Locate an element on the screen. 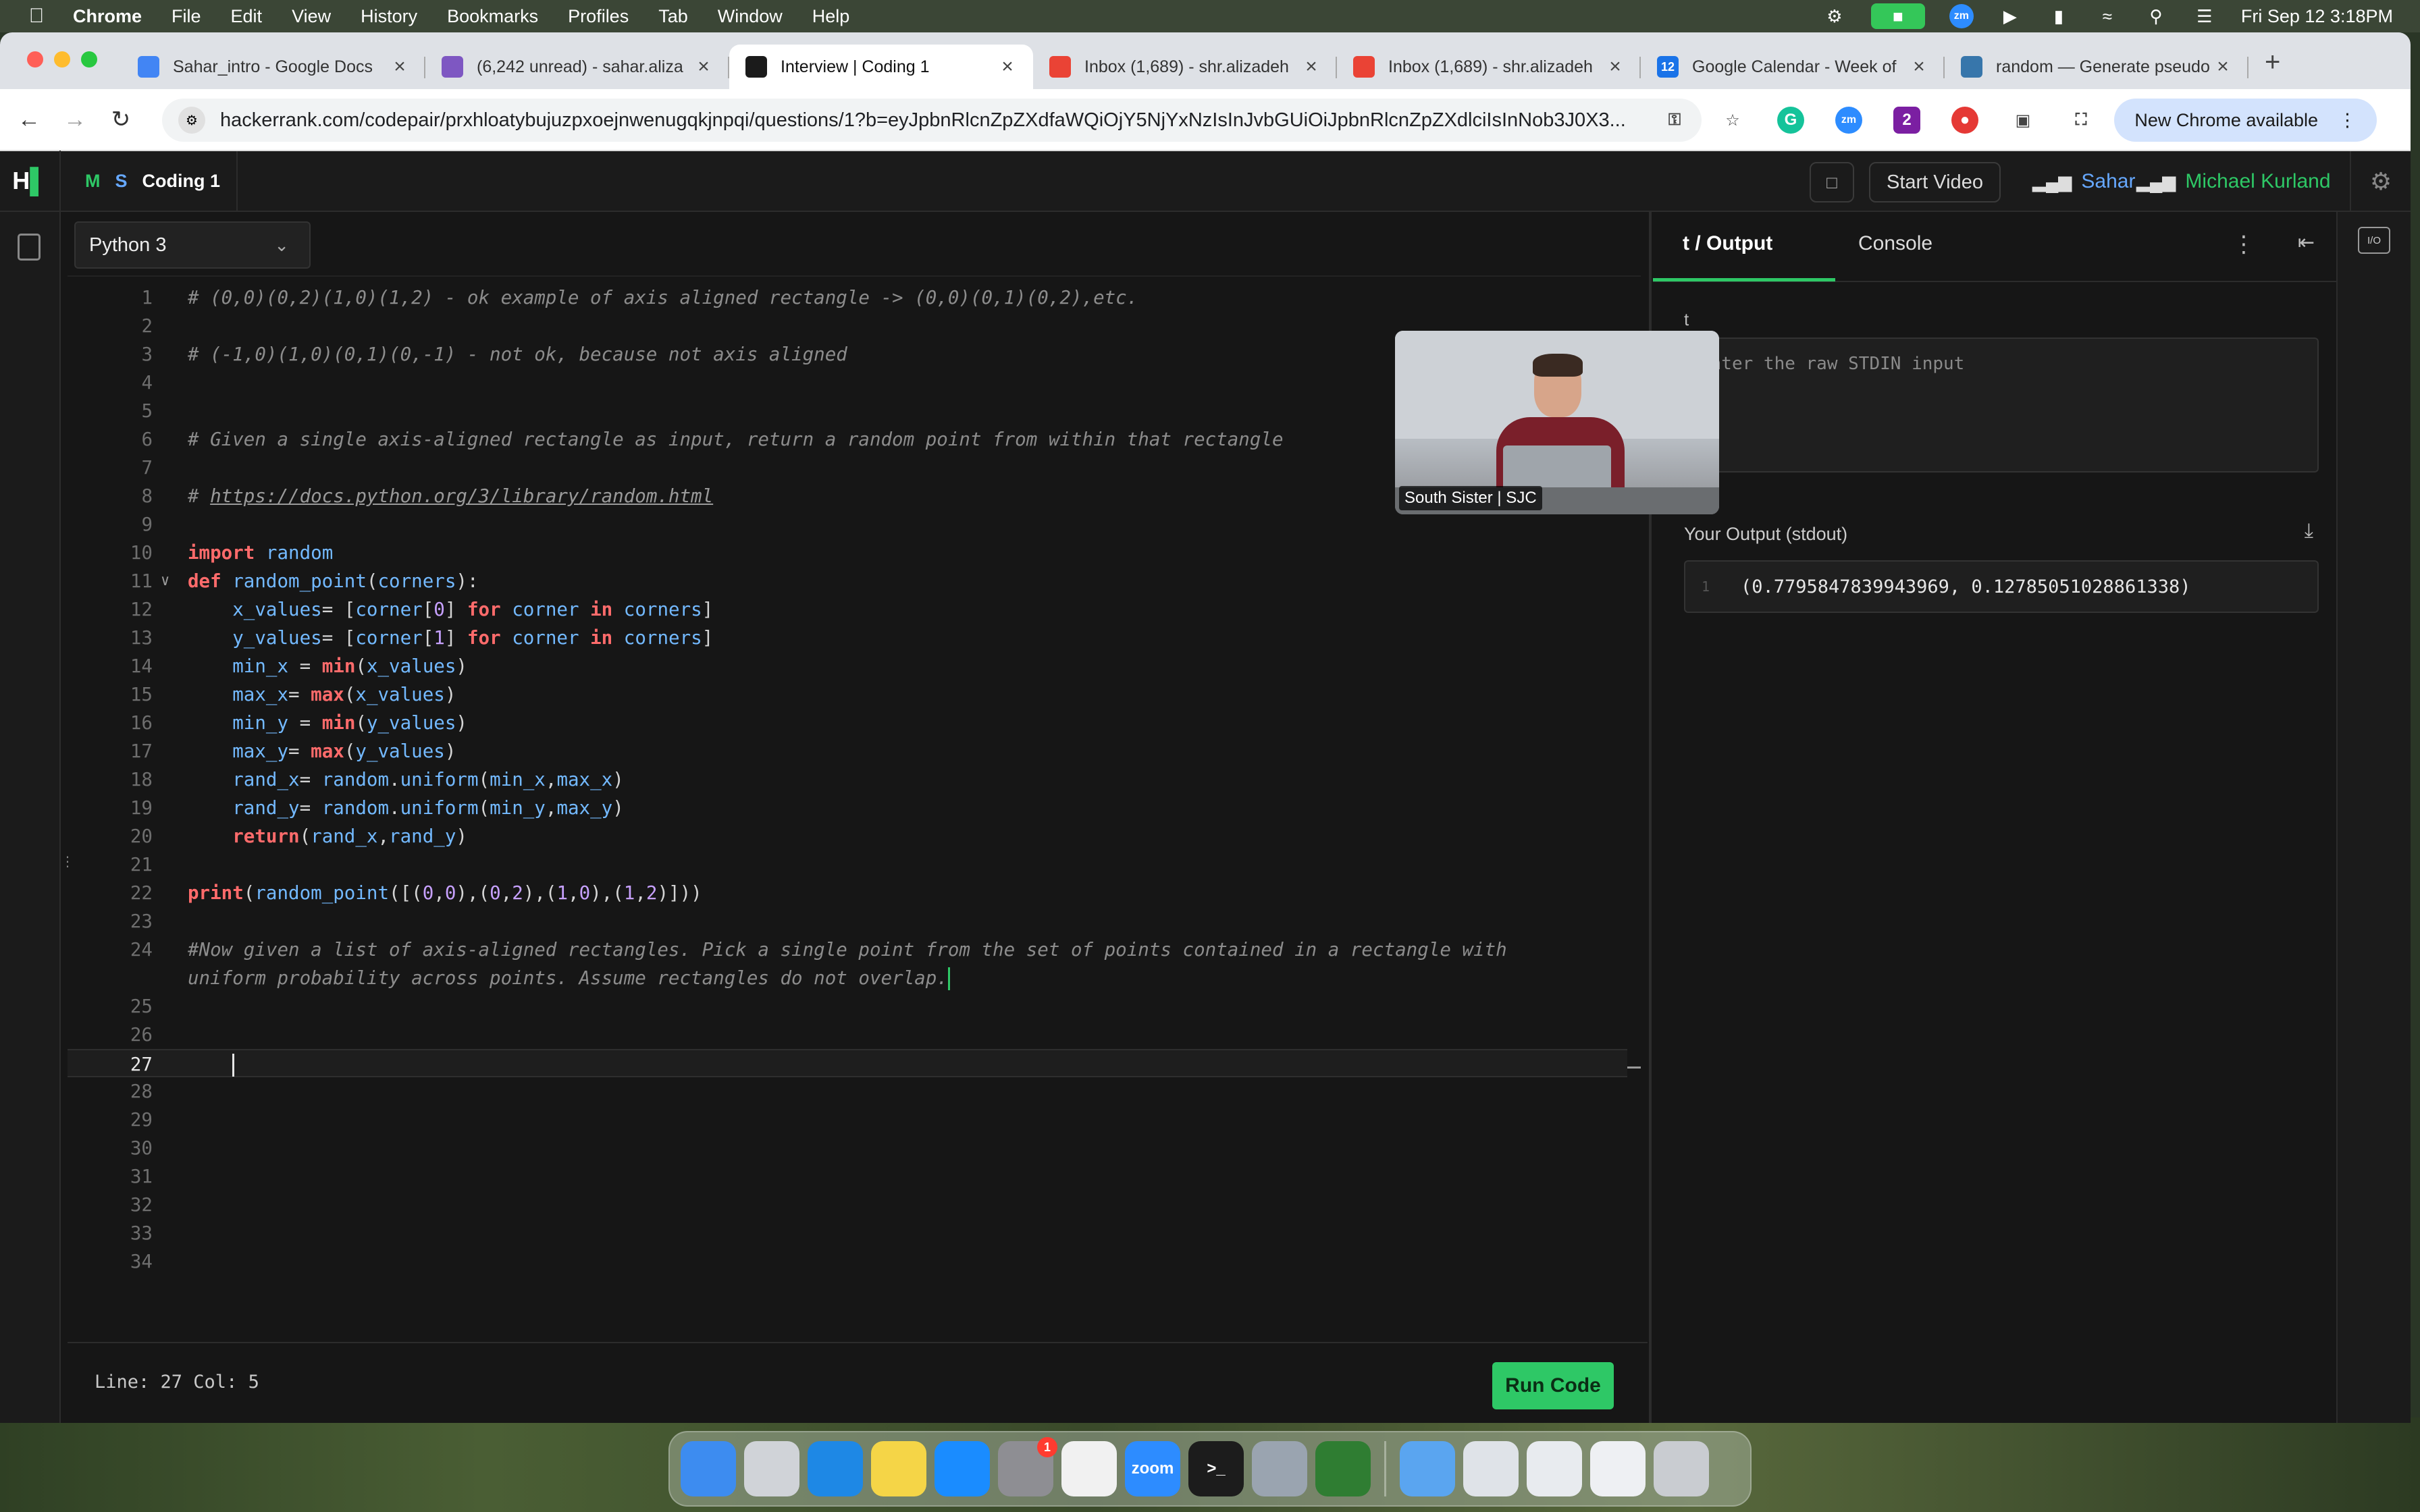  launchpad-icon is located at coordinates (771, 1469).